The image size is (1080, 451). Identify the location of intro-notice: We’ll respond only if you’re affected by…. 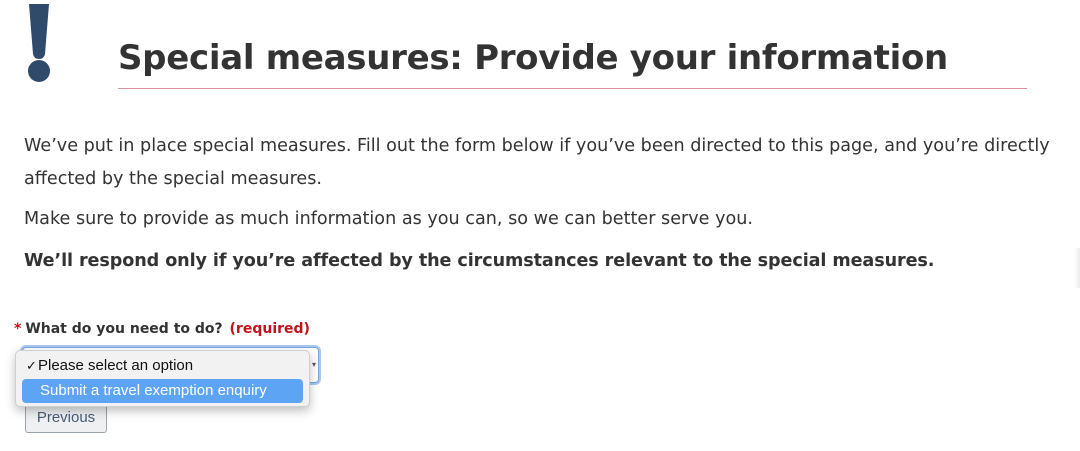
(479, 261).